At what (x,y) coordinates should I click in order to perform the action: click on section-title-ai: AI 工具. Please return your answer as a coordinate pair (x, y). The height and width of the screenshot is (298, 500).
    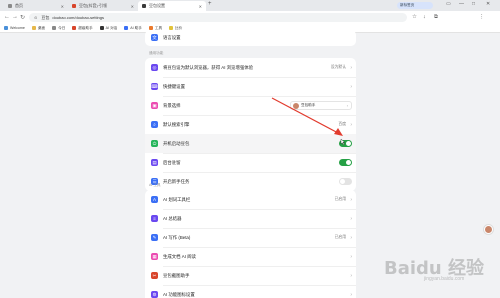
    Looking at the image, I should click on (155, 185).